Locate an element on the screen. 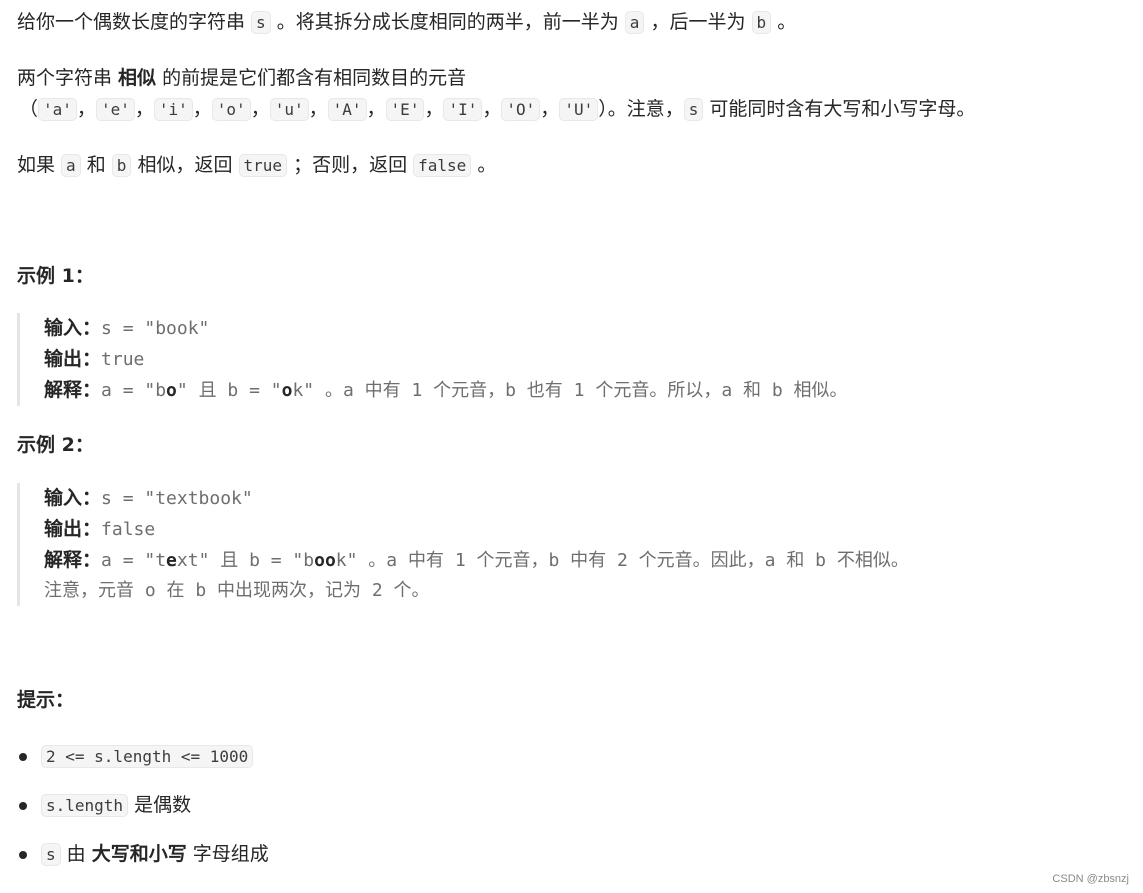 The height and width of the screenshot is (893, 1143). example-1-input: 输入：s = "book" is located at coordinates (127, 328).